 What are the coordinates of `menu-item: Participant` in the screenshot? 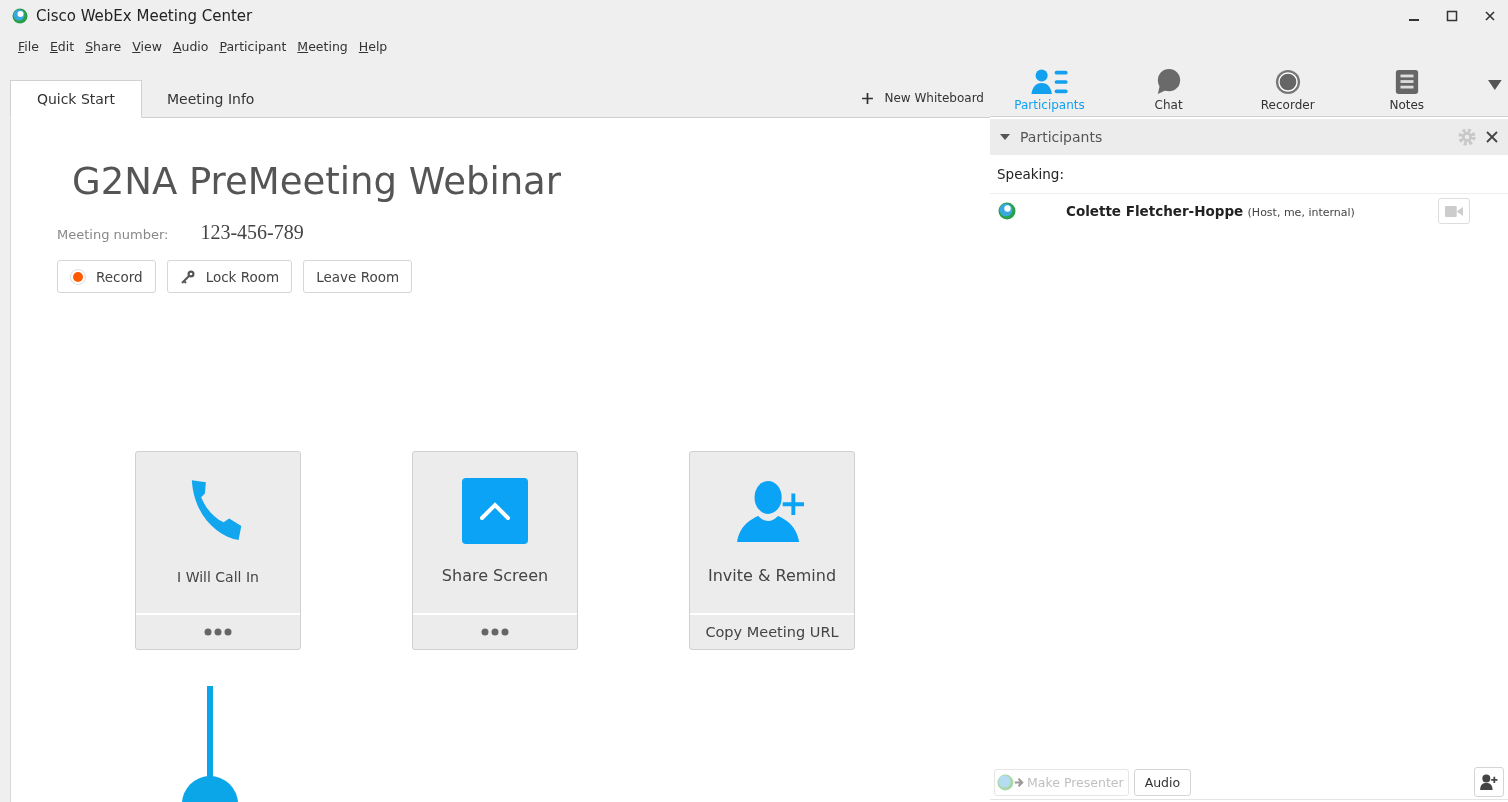 It's located at (253, 46).